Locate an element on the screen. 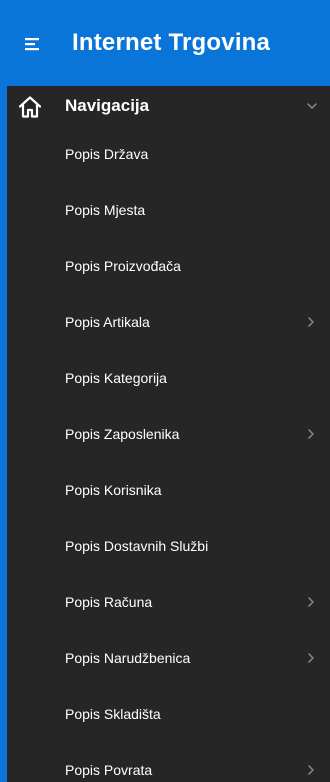  nav-item-label: Popis Kategorija is located at coordinates (116, 378).